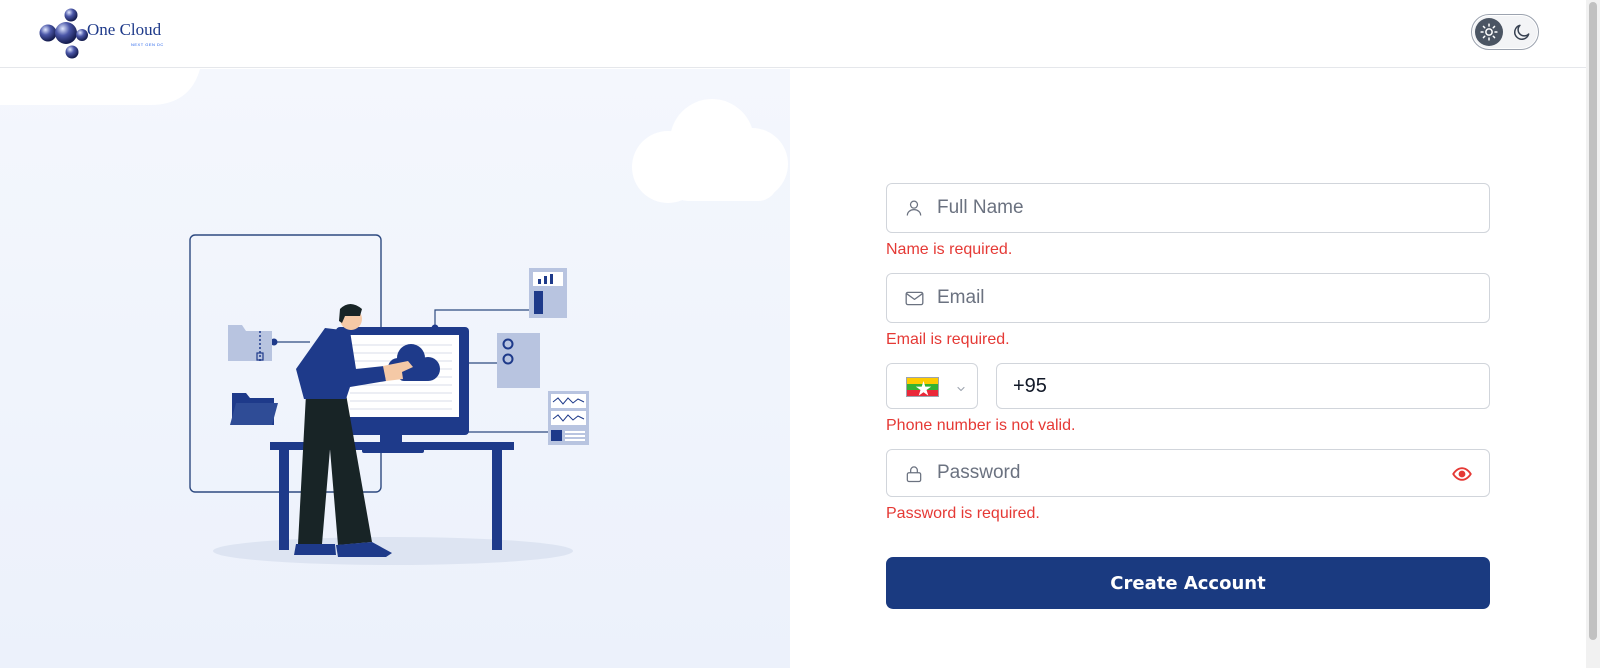 The width and height of the screenshot is (1600, 668). I want to click on email-field, so click(1188, 298).